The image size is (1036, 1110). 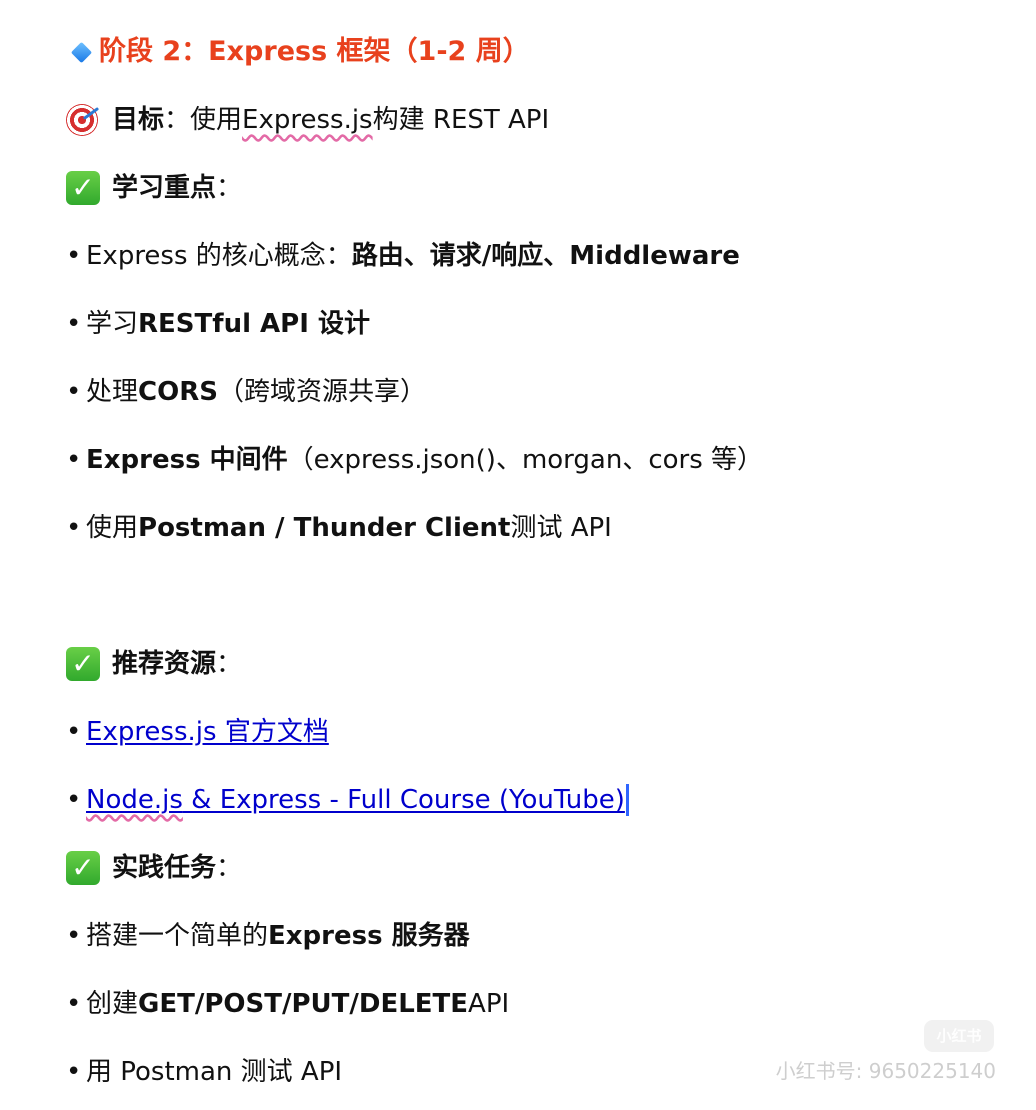 I want to click on practice-bold-text: GET/POST/PUT/DELETE, so click(x=303, y=1004).